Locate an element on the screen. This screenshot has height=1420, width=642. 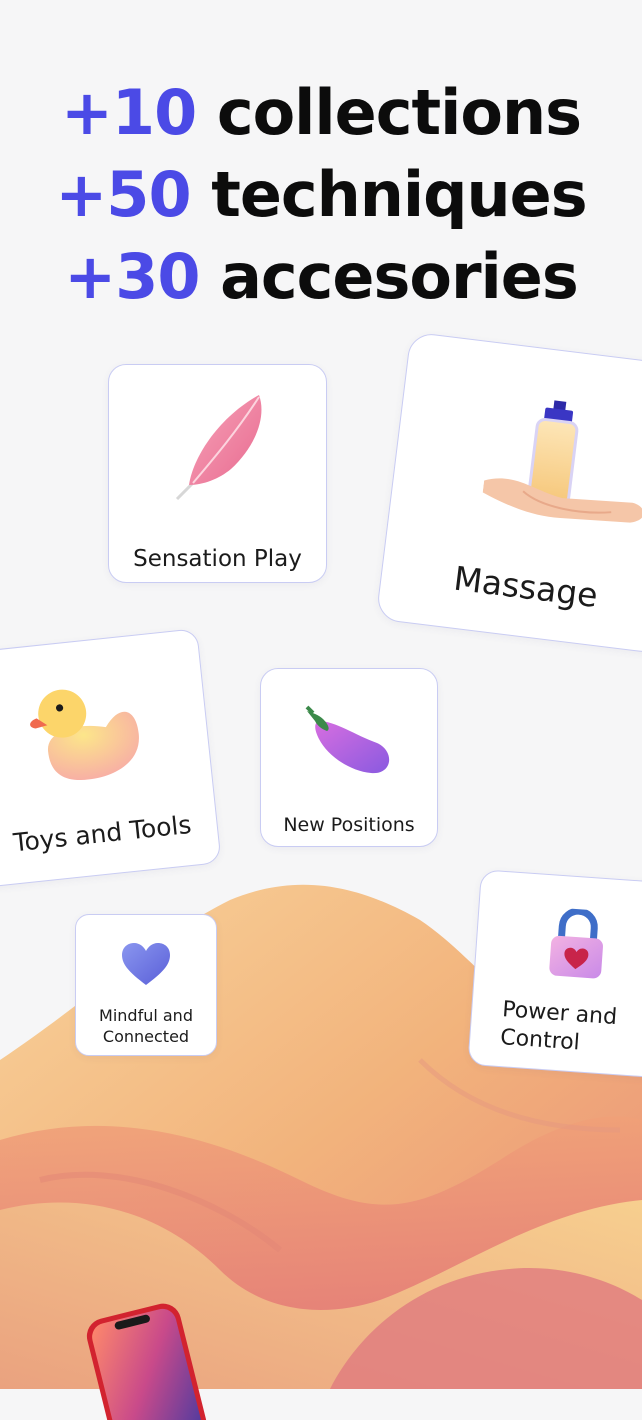
collections-count: +10 is located at coordinates (128, 112).